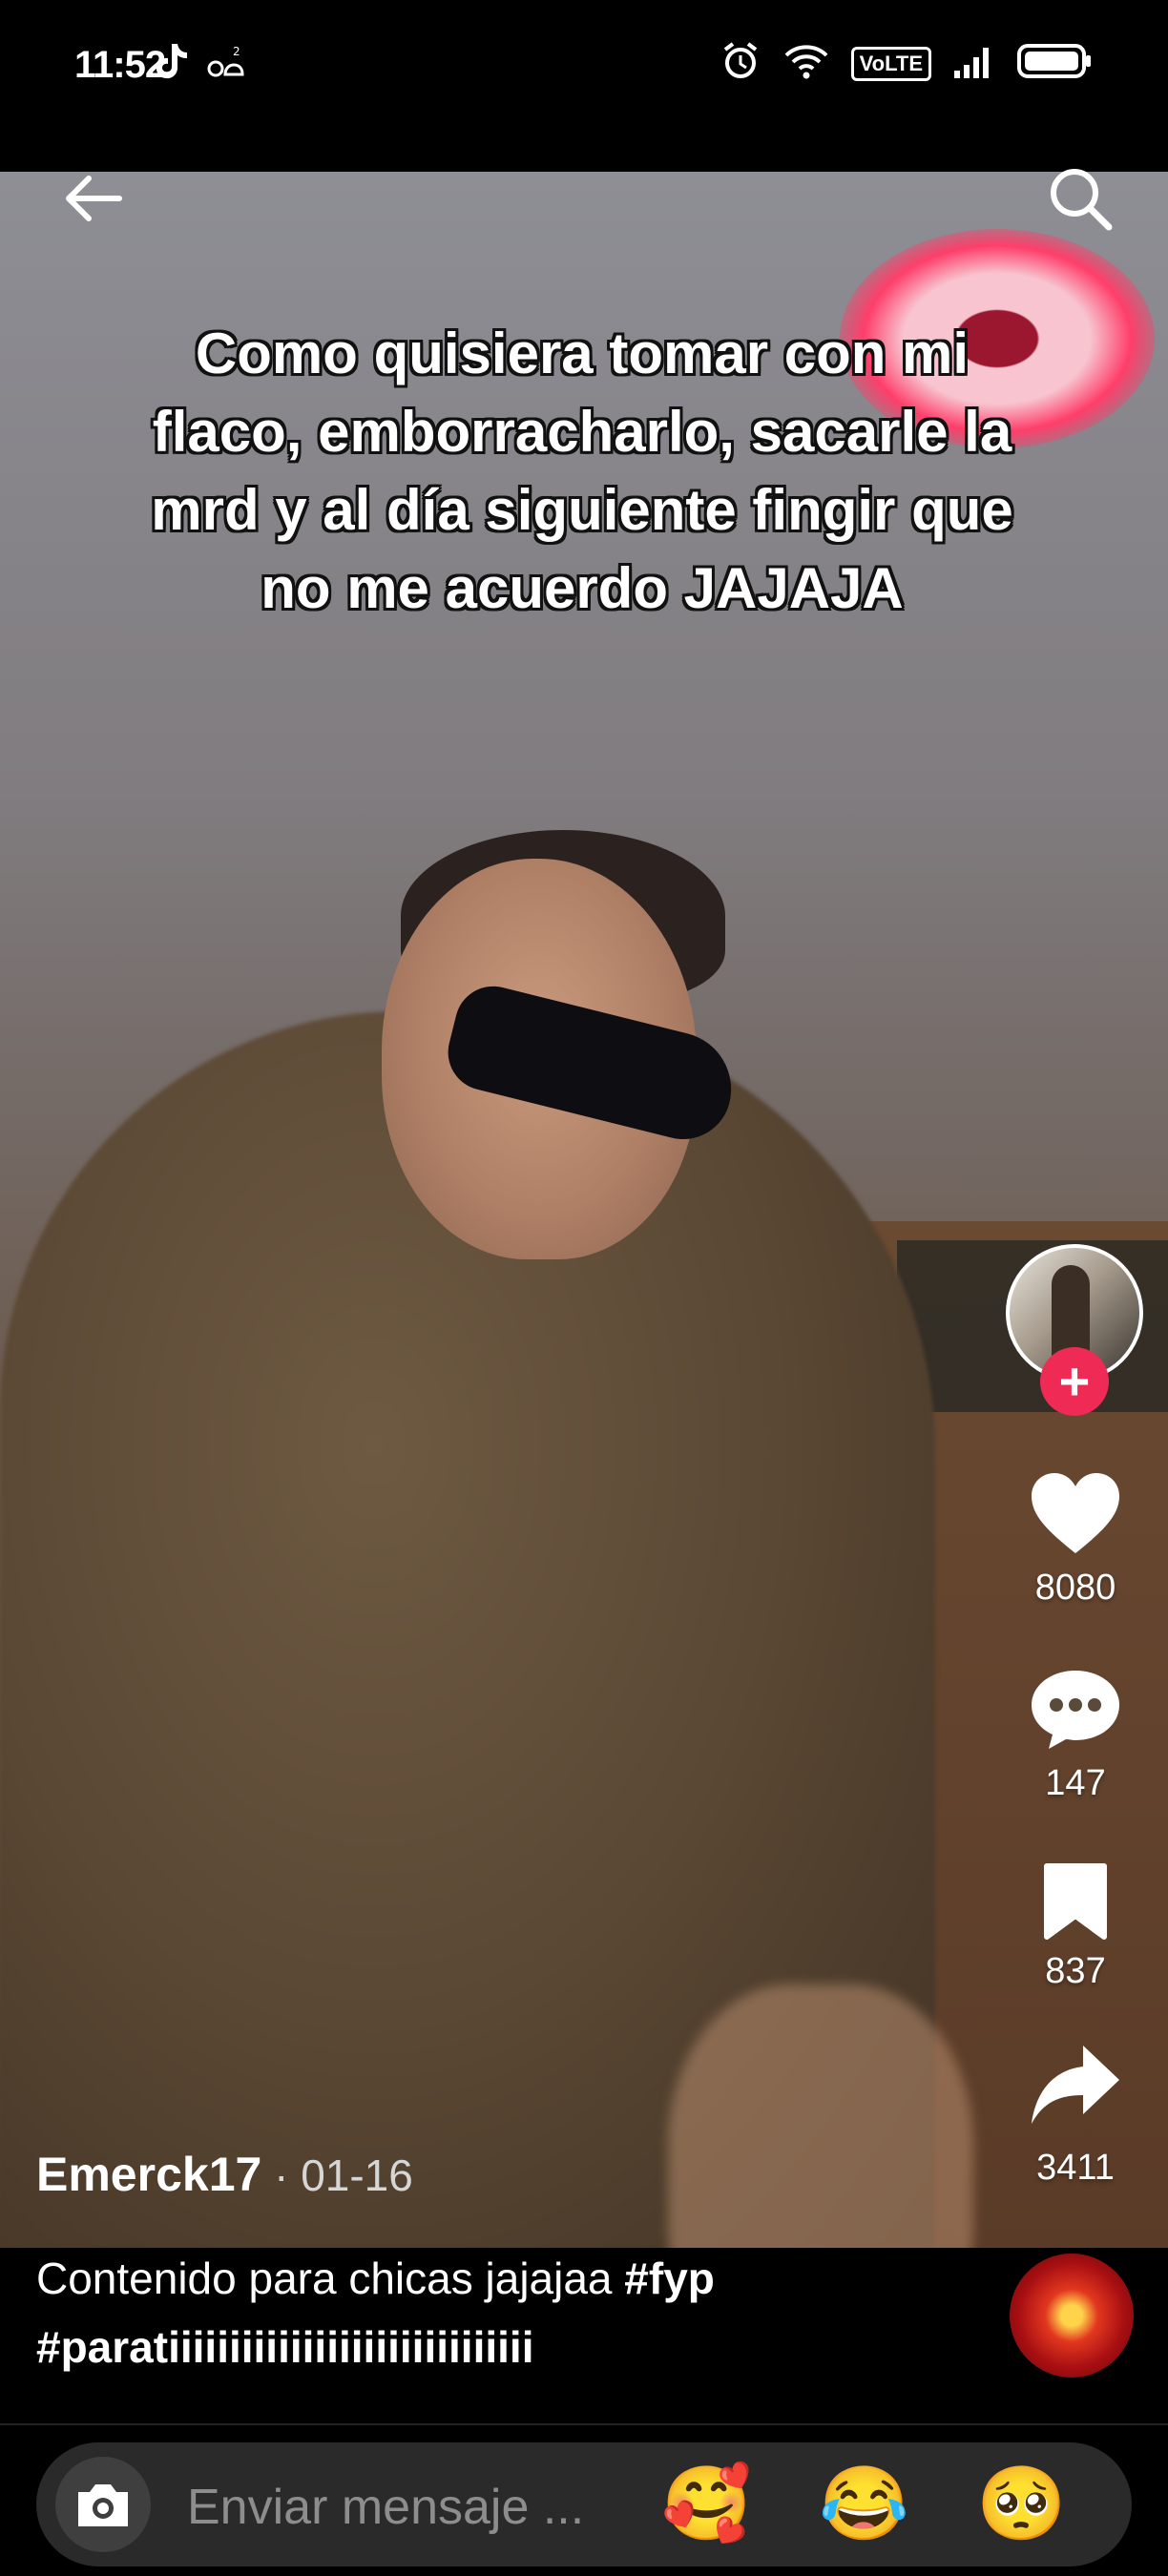 This screenshot has height=2576, width=1168. Describe the element at coordinates (226, 63) in the screenshot. I see `notification-icon: 2` at that location.